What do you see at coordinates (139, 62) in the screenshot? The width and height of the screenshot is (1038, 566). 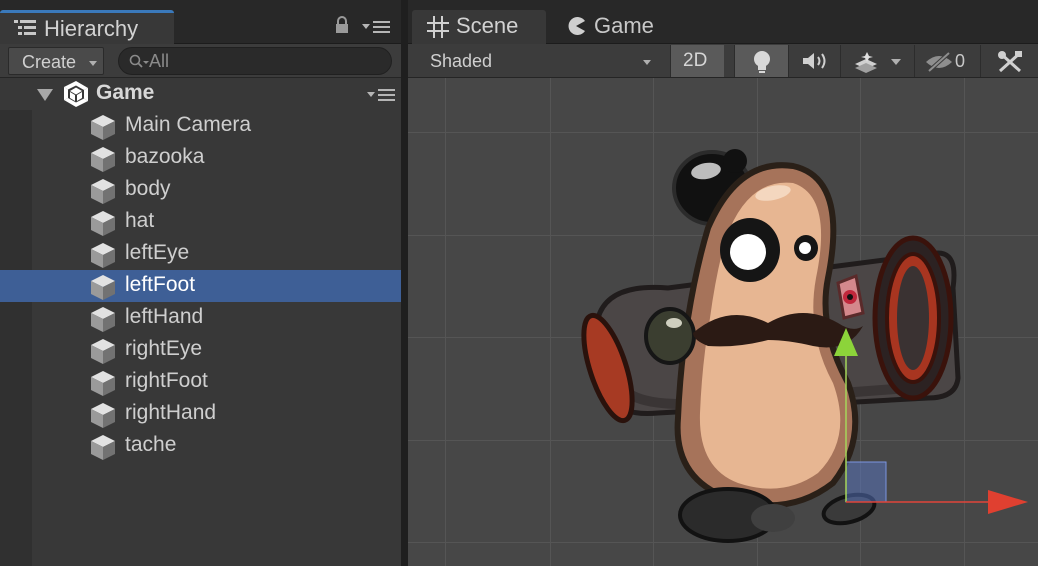 I see `search-icon` at bounding box center [139, 62].